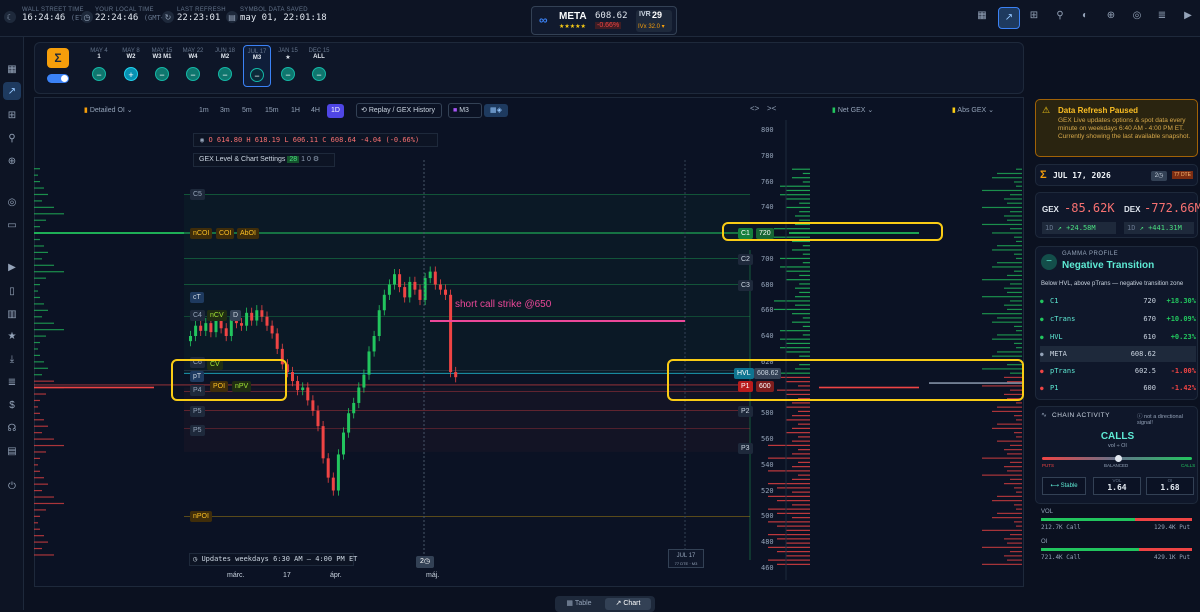 This screenshot has height=612, width=1200. Describe the element at coordinates (399, 110) in the screenshot. I see `replay-button: ⟲ Replay / GEX History` at that location.